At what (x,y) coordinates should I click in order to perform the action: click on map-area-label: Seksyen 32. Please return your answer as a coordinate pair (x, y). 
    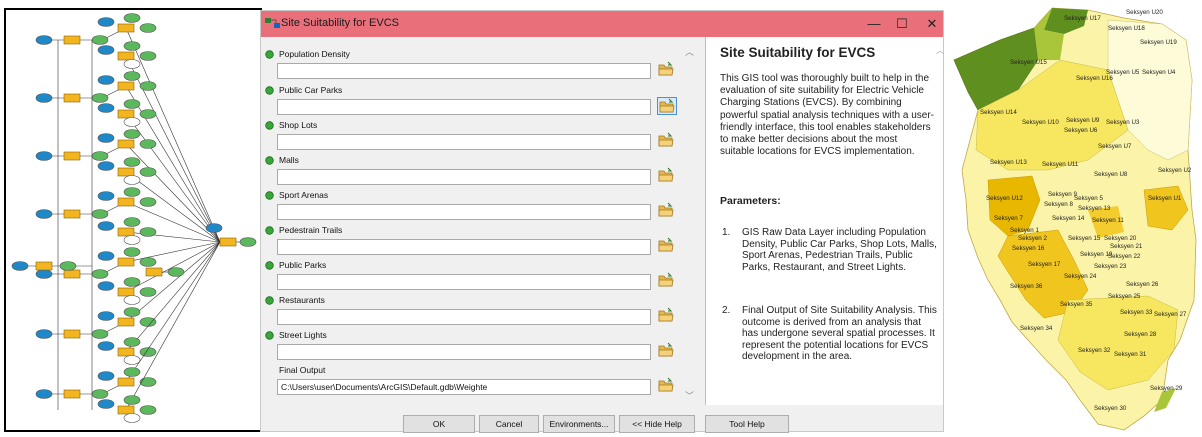
    Looking at the image, I should click on (1094, 350).